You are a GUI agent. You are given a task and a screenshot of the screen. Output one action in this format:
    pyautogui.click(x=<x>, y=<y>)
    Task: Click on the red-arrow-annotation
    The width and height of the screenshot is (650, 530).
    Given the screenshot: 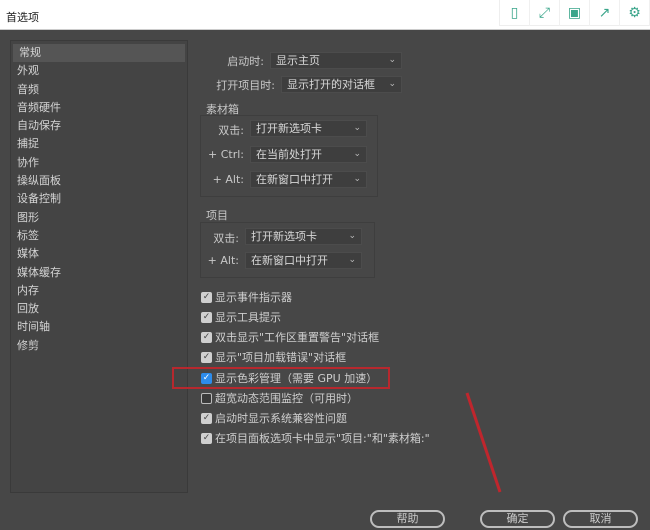 What is the action you would take?
    pyautogui.click(x=483, y=442)
    